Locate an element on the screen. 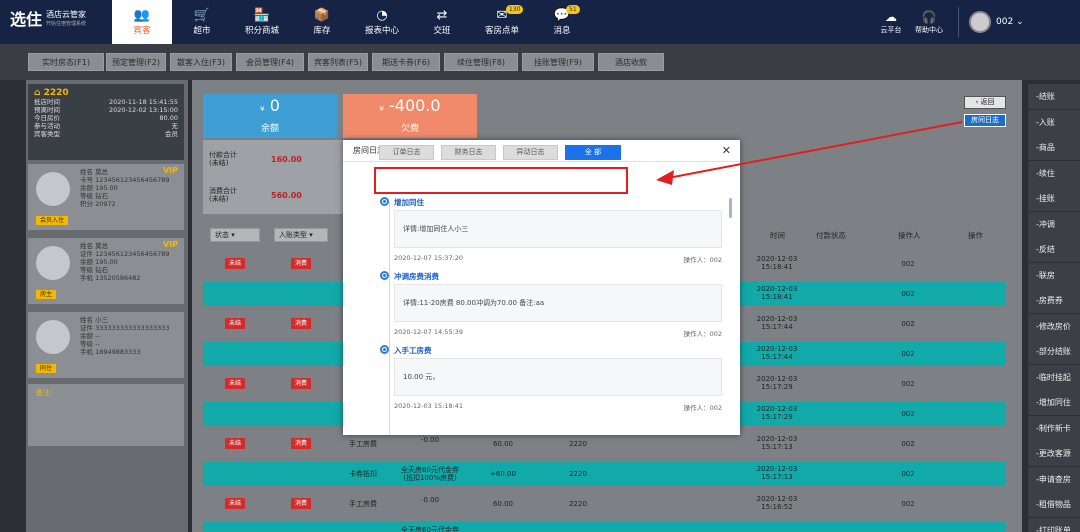 Image resolution: width=1080 pixels, height=532 pixels. nav-box: 📦 库存 is located at coordinates (322, 22).